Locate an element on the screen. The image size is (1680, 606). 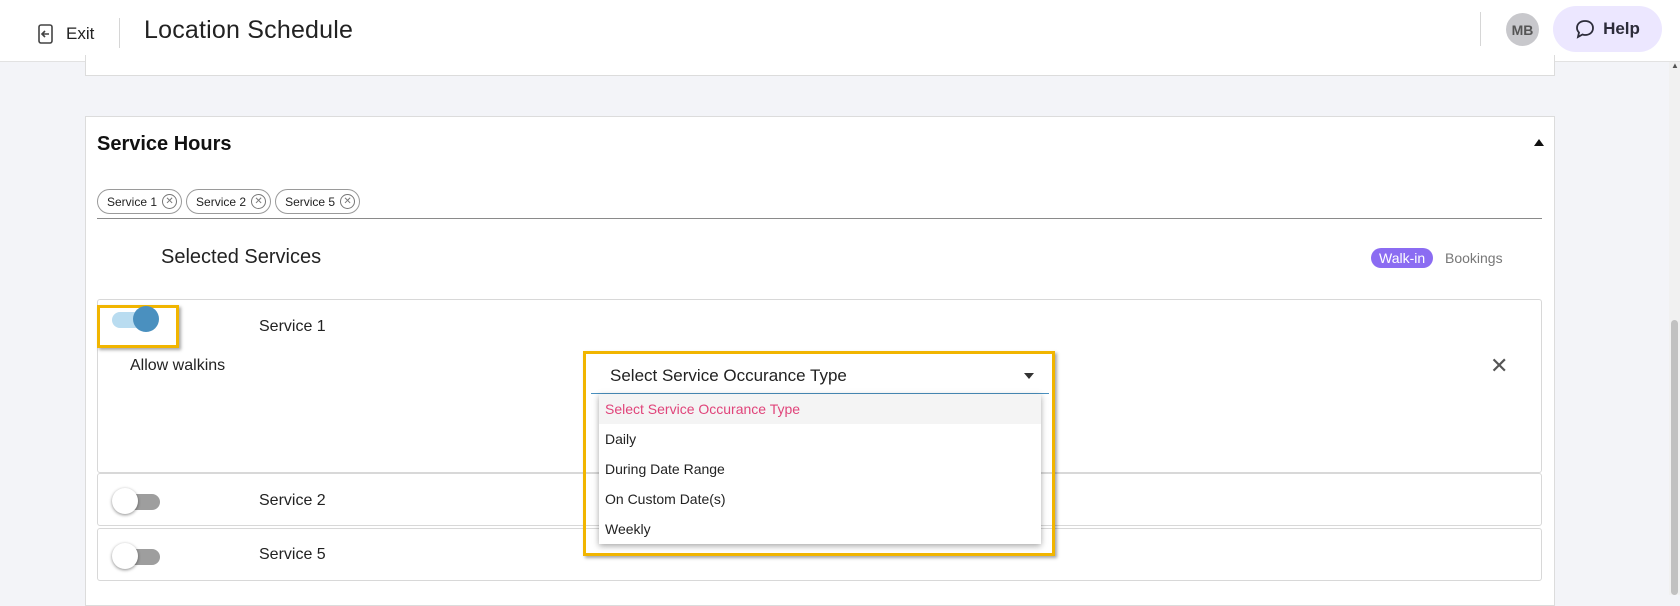
exit-label: Exit is located at coordinates (80, 33).